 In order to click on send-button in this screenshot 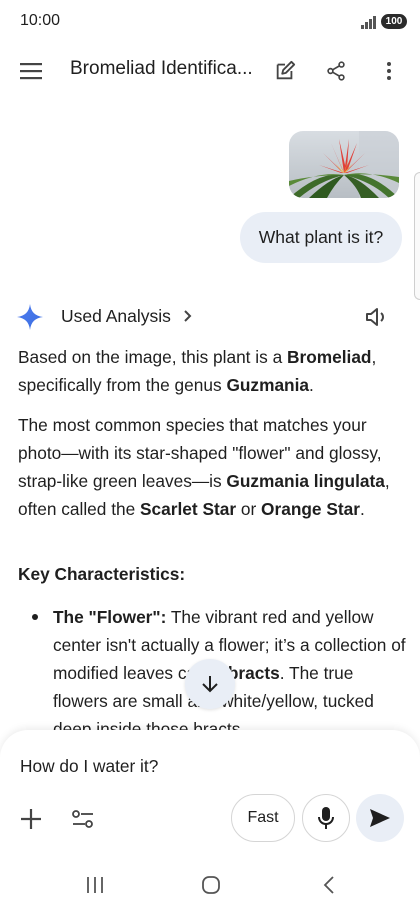, I will do `click(380, 818)`.